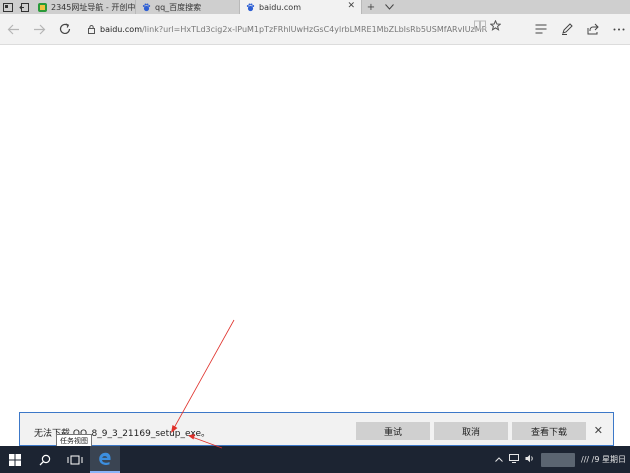  What do you see at coordinates (393, 431) in the screenshot?
I see `retry-button: 重试` at bounding box center [393, 431].